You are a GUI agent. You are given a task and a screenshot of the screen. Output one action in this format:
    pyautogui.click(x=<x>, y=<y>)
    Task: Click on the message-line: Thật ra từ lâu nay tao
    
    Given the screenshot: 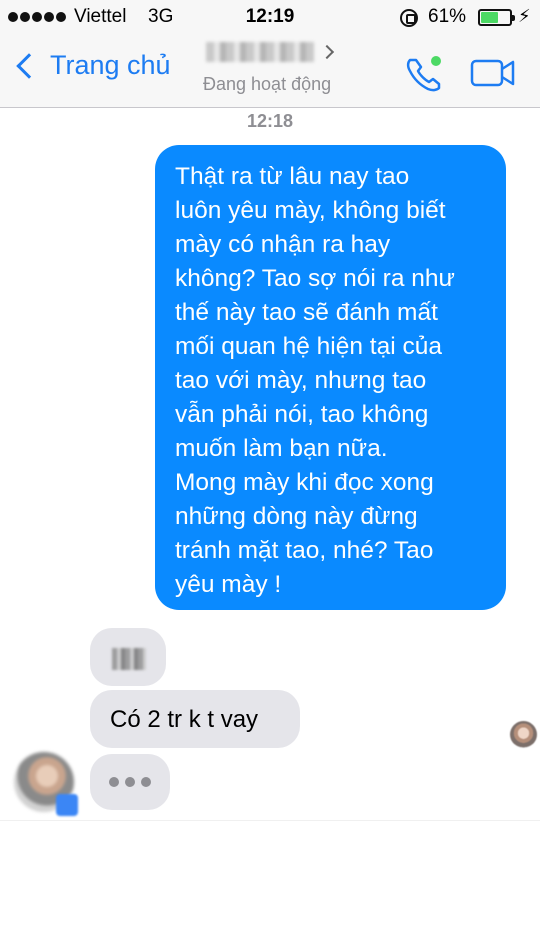 What is the action you would take?
    pyautogui.click(x=292, y=176)
    